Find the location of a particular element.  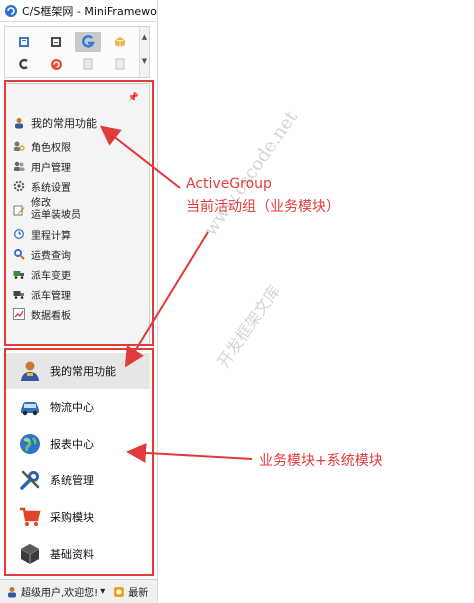

module-system: 系统管理 is located at coordinates (78, 480).